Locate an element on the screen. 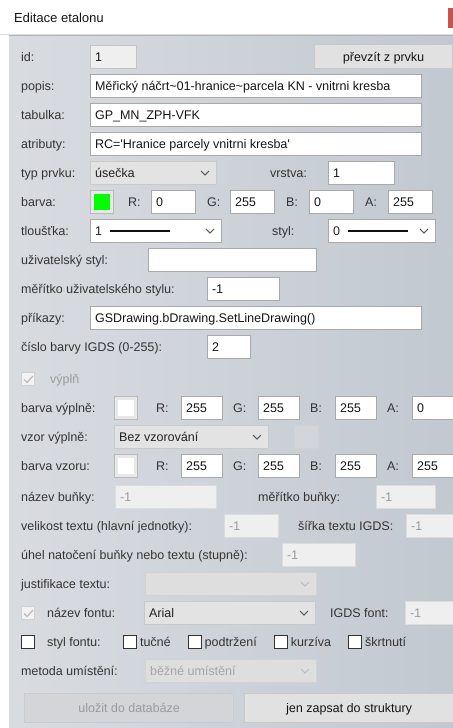 This screenshot has width=453, height=728. field-label: číslo barvy IGDS (0-255): is located at coordinates (92, 347).